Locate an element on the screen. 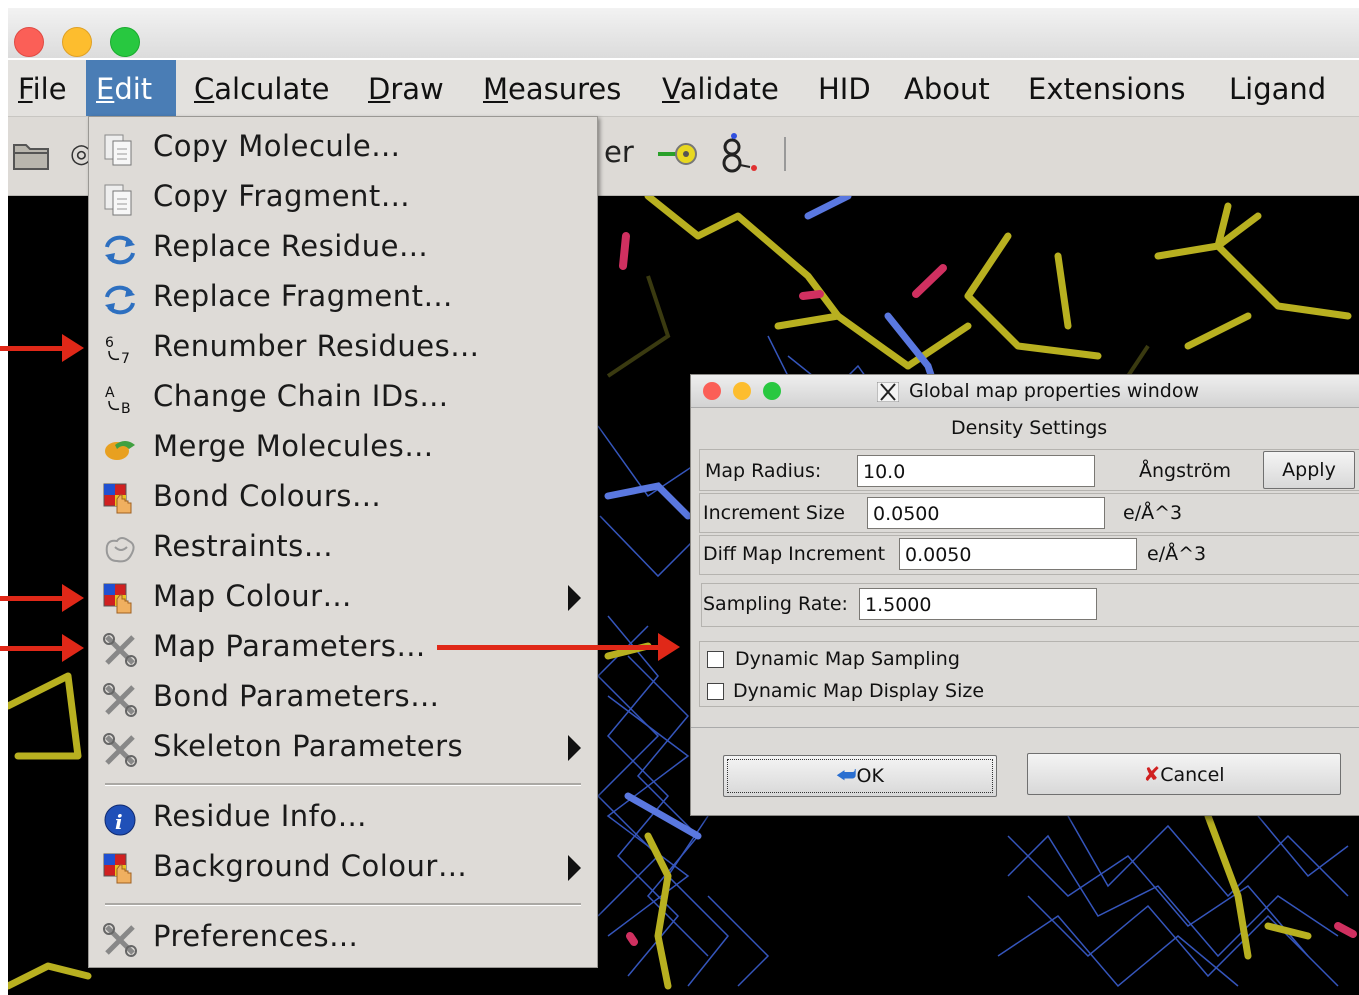 The image size is (1359, 995). ok-button: ⮨OK is located at coordinates (860, 776).